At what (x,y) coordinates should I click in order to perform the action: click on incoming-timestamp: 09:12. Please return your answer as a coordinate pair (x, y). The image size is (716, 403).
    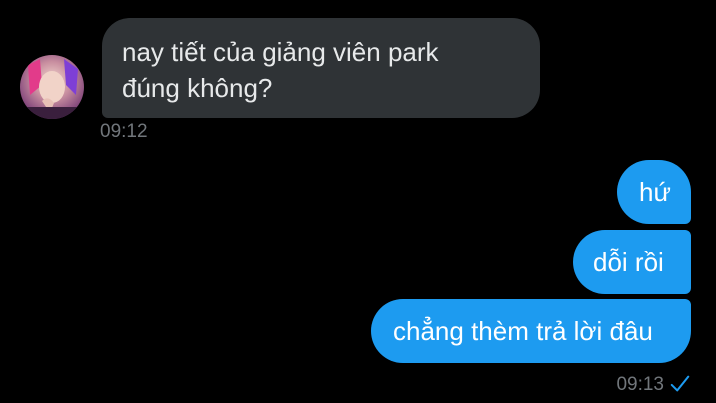
    Looking at the image, I should click on (124, 131).